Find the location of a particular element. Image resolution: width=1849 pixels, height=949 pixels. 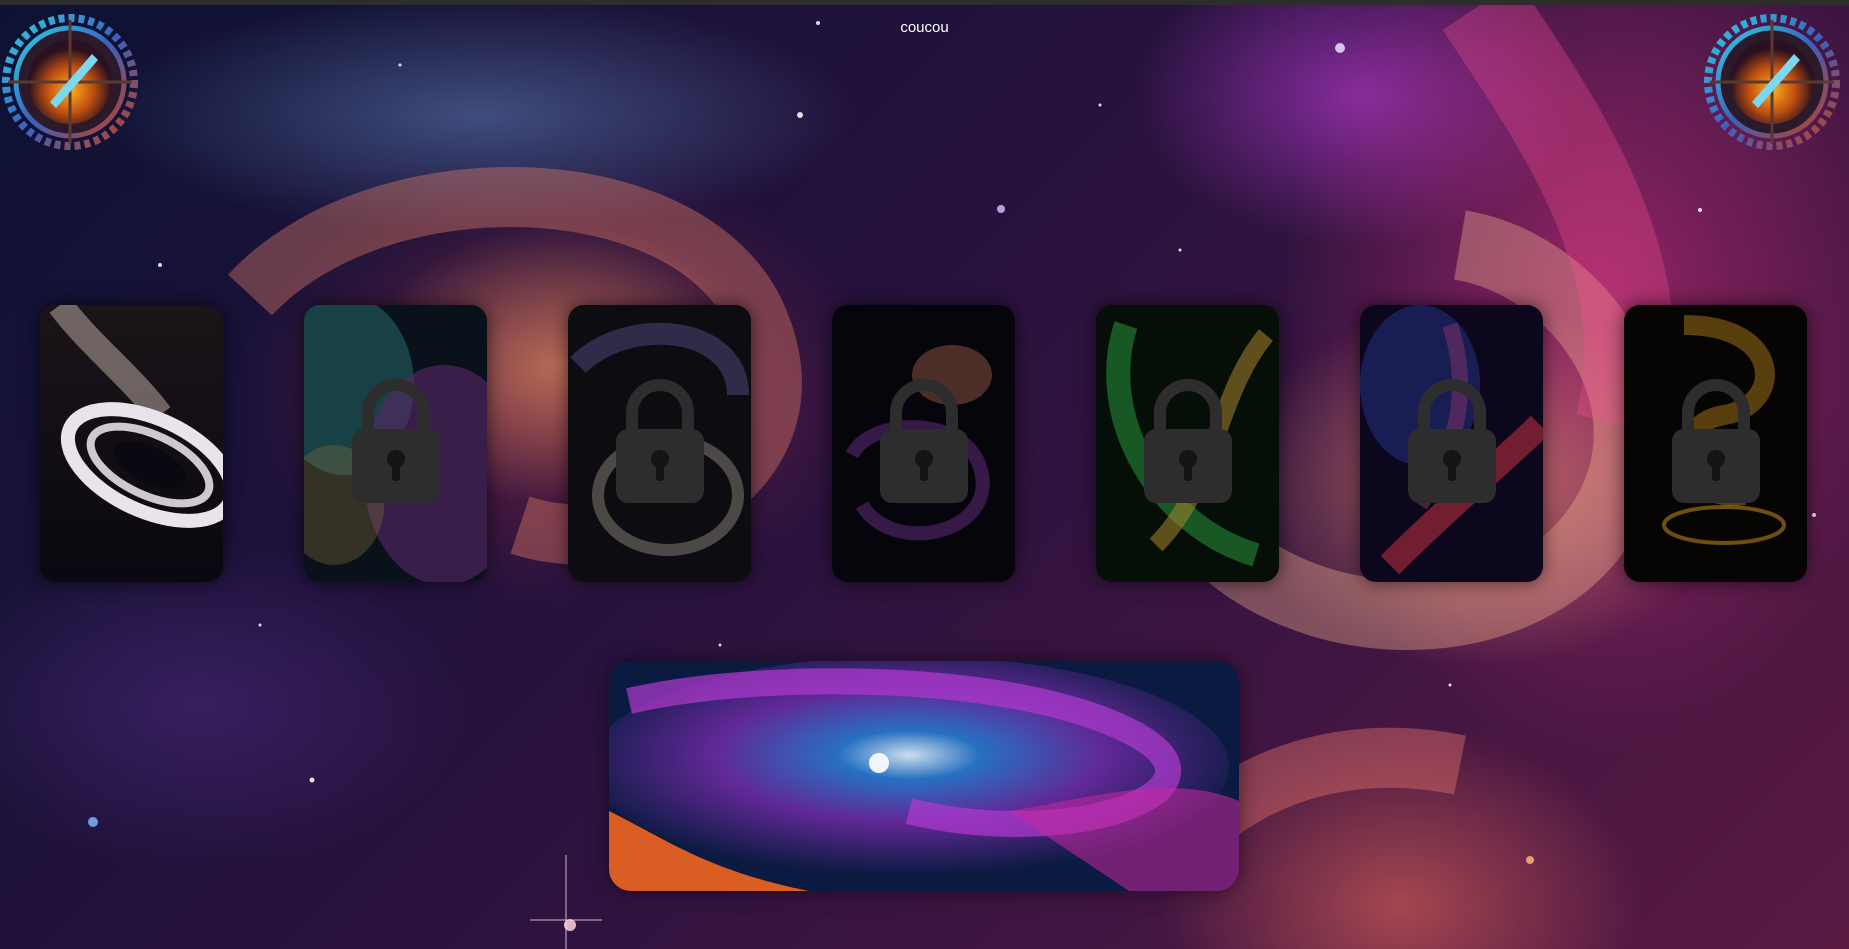

galaxy-banner is located at coordinates (924, 776).